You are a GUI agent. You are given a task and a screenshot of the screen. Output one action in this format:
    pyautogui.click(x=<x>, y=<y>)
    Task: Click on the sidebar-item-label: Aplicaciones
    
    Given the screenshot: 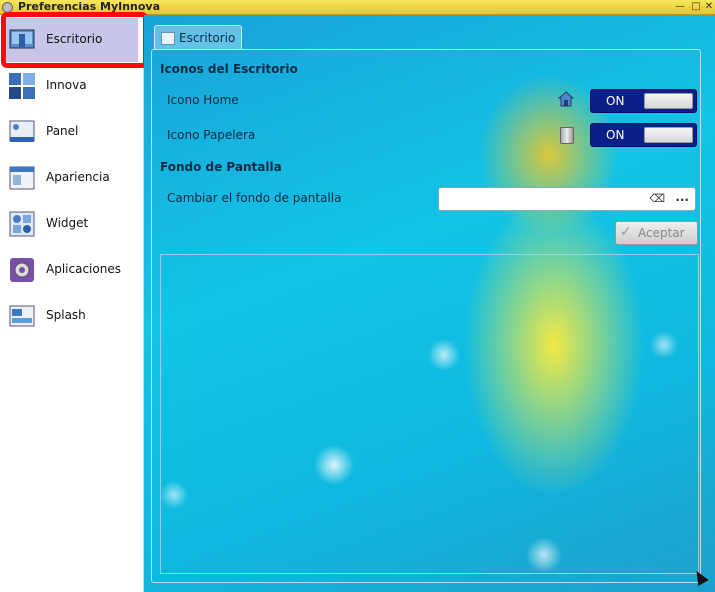 What is the action you would take?
    pyautogui.click(x=83, y=269)
    